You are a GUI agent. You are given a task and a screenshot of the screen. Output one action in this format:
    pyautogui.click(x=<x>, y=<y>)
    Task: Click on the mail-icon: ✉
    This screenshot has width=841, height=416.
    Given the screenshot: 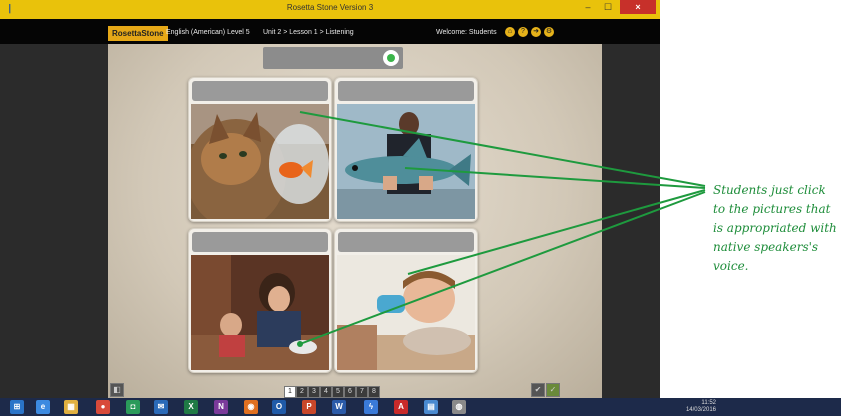 What is the action you would take?
    pyautogui.click(x=161, y=407)
    